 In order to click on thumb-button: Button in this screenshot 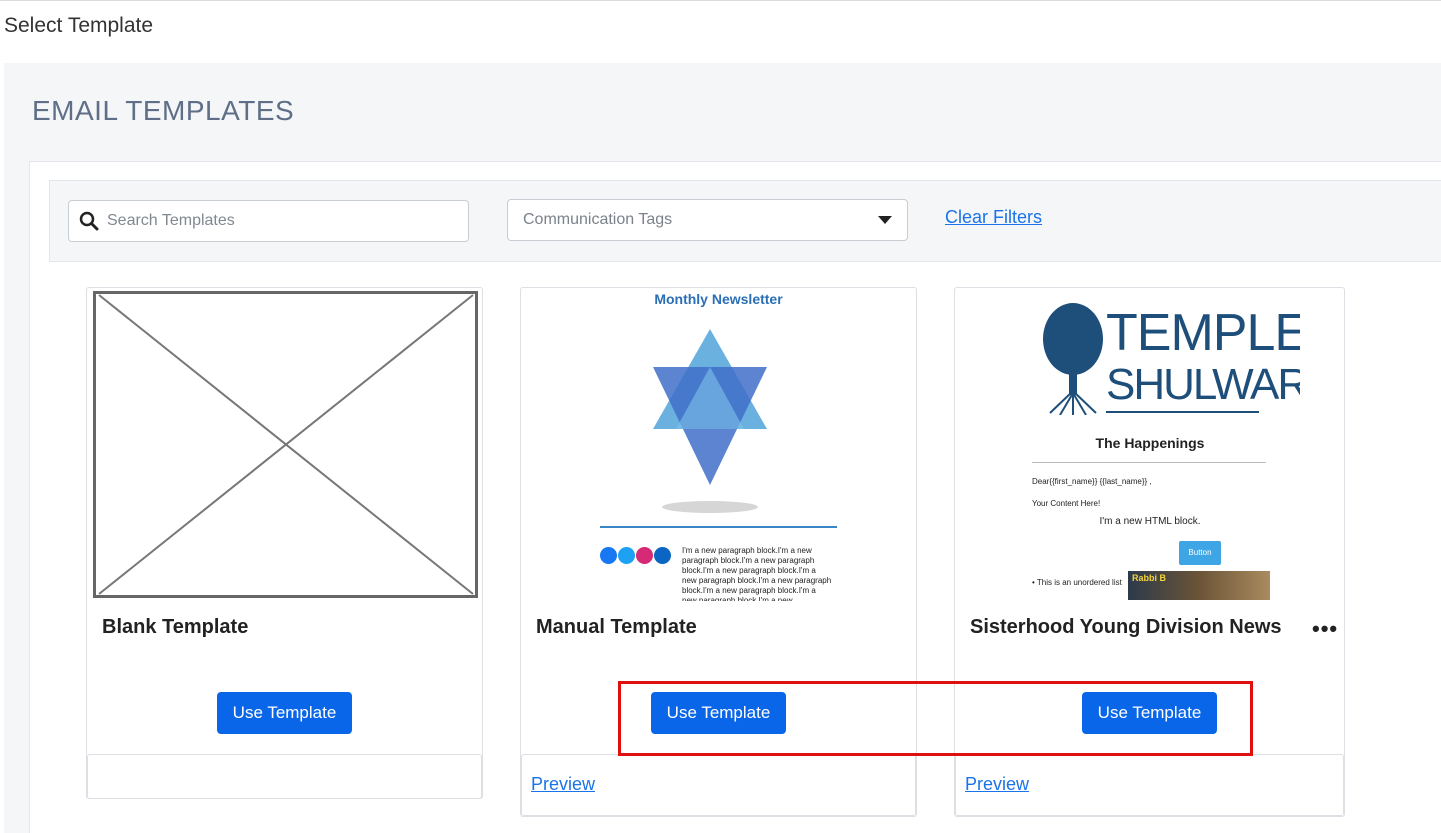, I will do `click(1200, 553)`.